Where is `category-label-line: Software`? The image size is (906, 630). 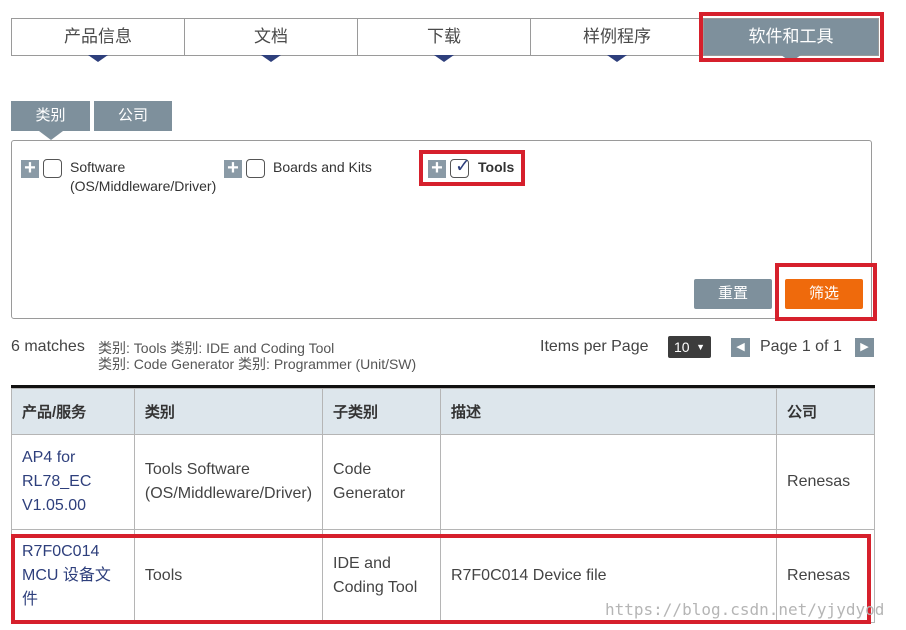
category-label-line: Software is located at coordinates (98, 167).